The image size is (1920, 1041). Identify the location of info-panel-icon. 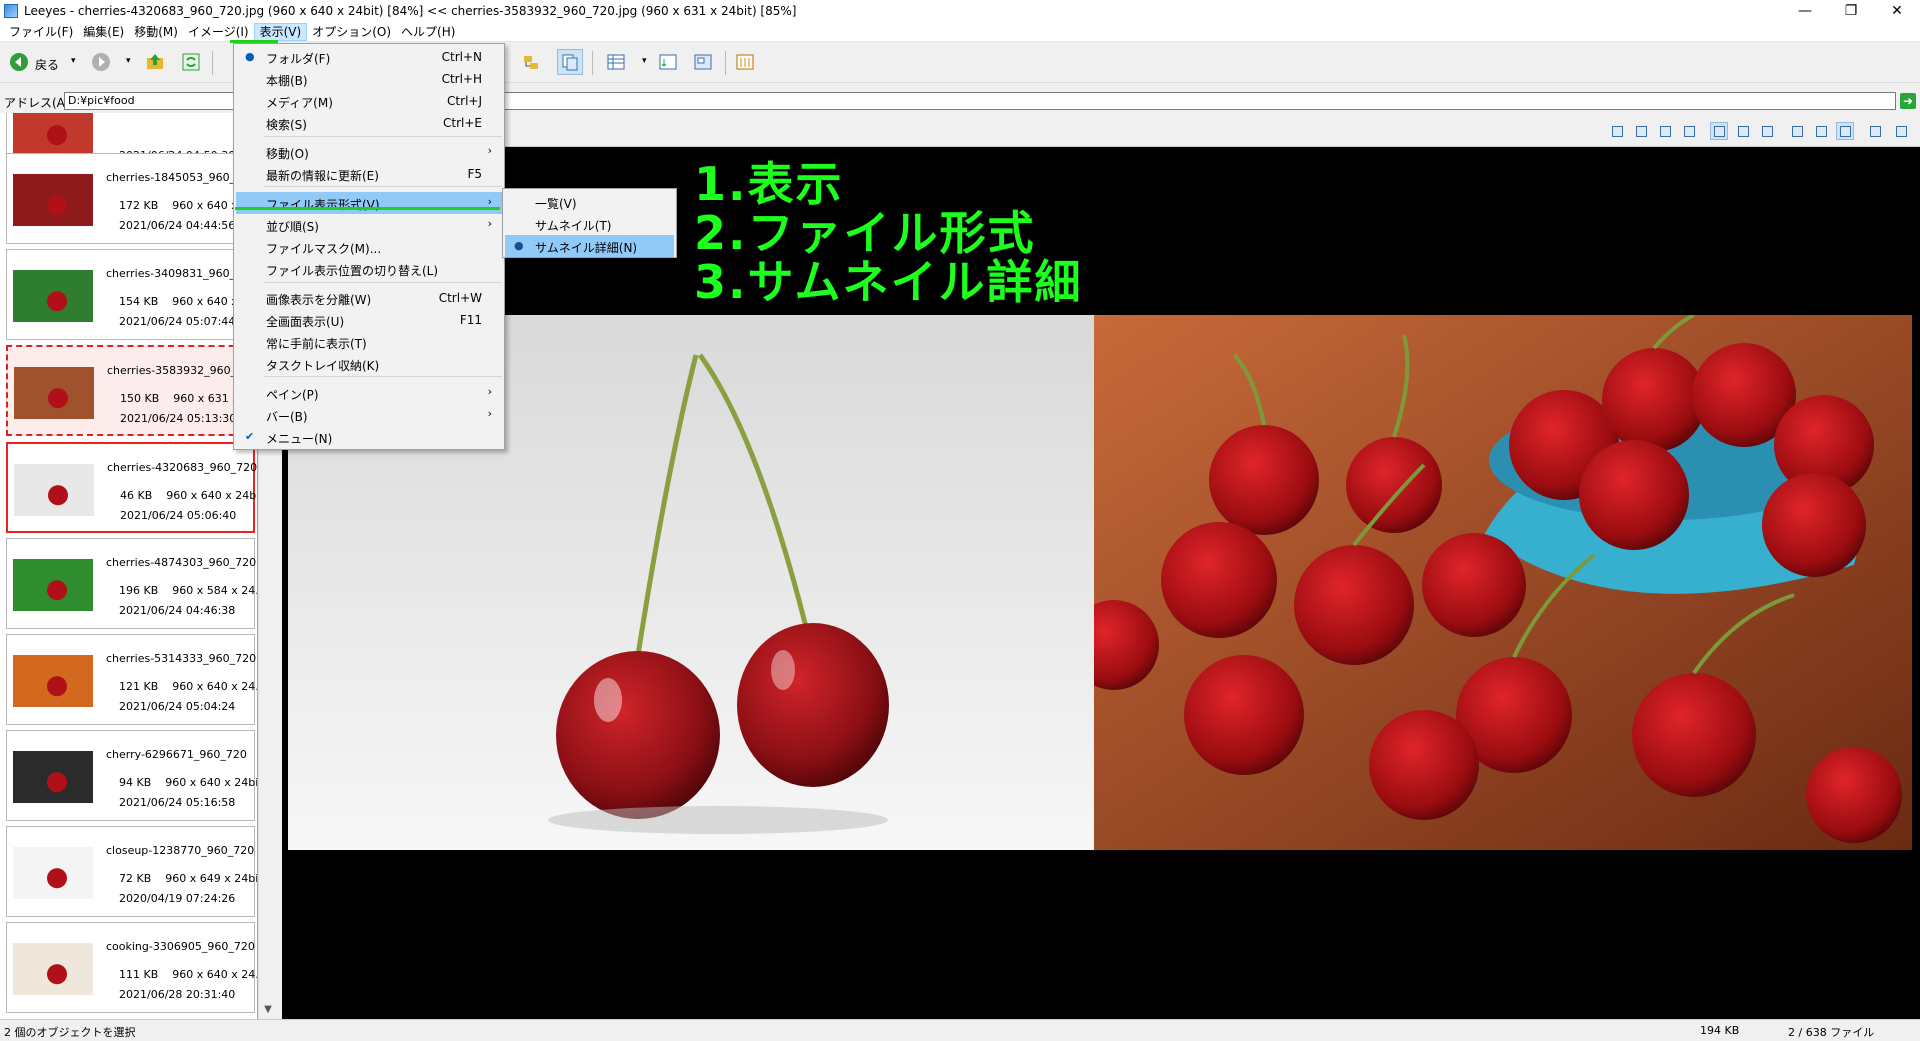
(745, 62).